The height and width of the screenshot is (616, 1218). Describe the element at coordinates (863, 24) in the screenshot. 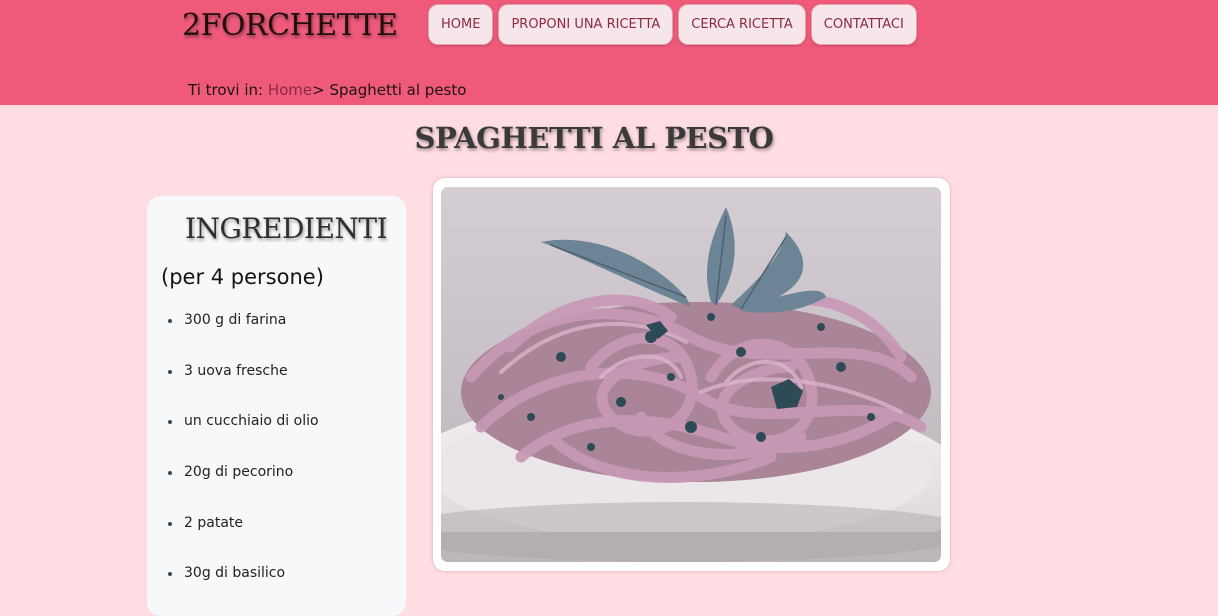

I see `nav-contact-button: CONTATTACI` at that location.